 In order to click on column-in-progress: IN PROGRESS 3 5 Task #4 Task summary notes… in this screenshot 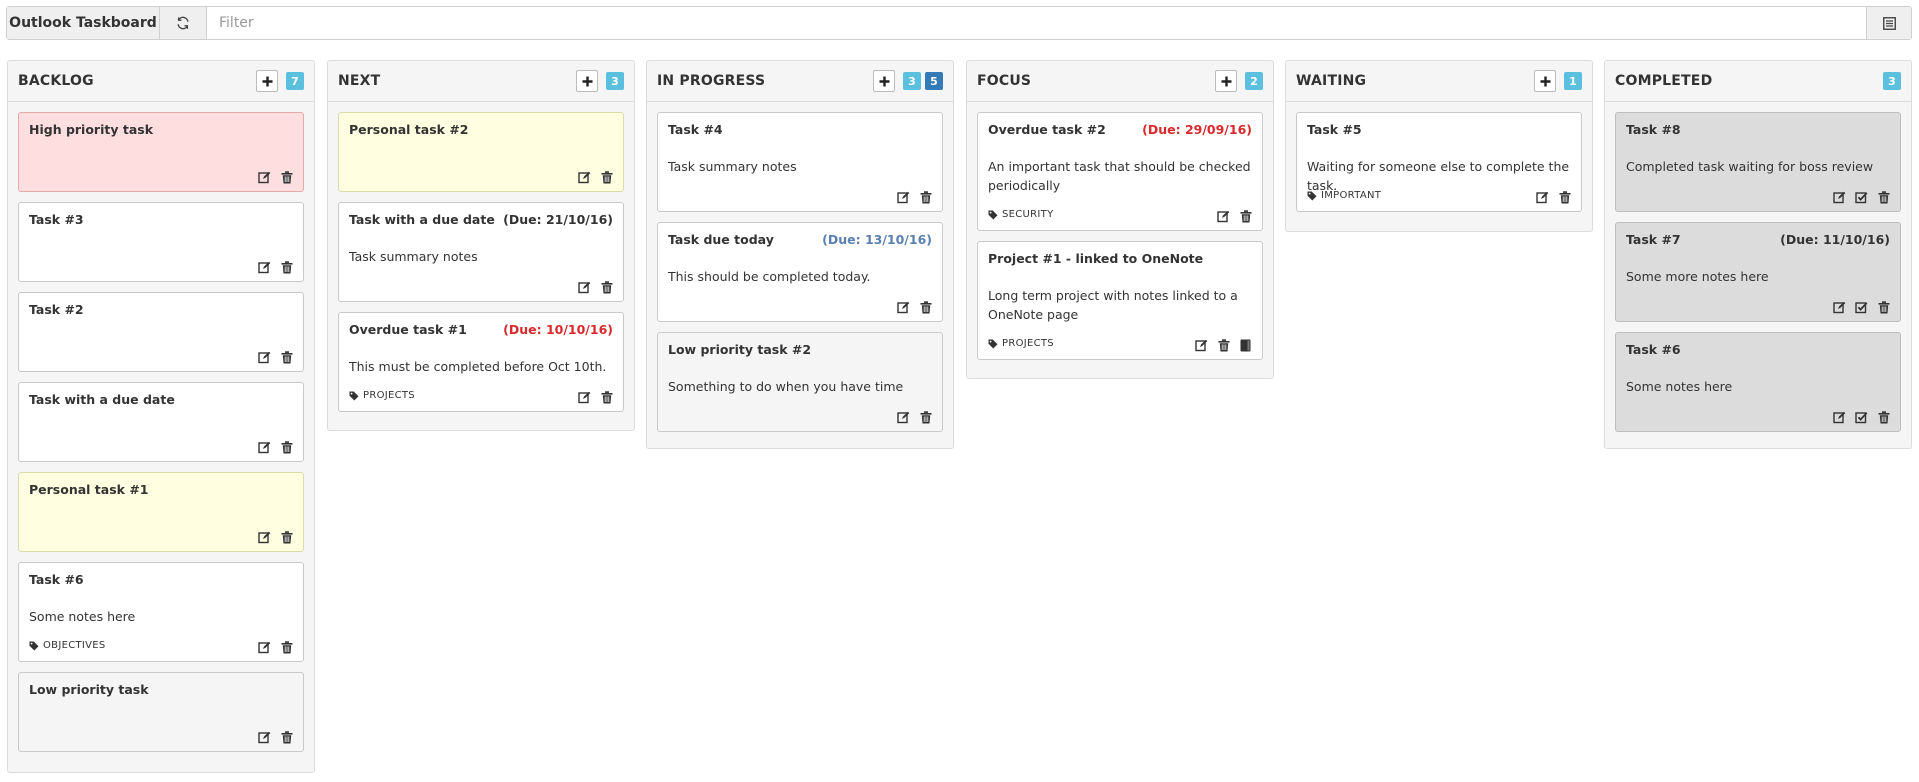, I will do `click(800, 254)`.